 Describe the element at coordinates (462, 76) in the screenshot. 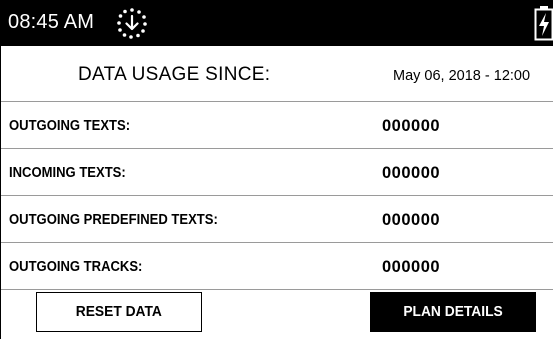

I see `usage-since-date: May 06, 2018 - 12:00` at that location.